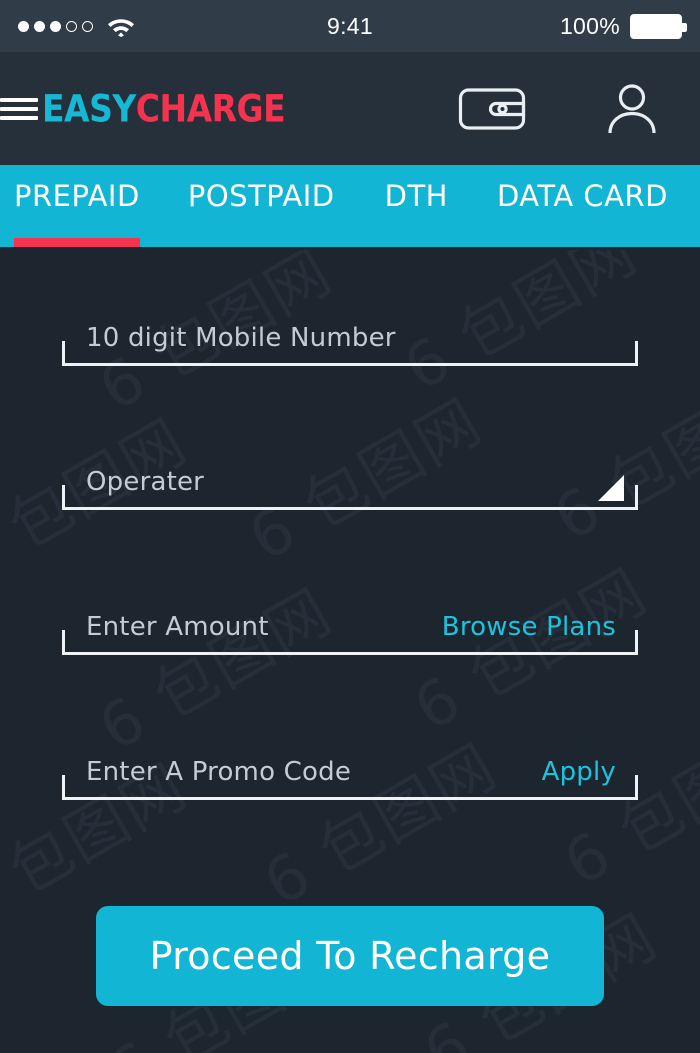 This screenshot has width=700, height=1053. What do you see at coordinates (582, 196) in the screenshot?
I see `tab-label: DATA CARD` at bounding box center [582, 196].